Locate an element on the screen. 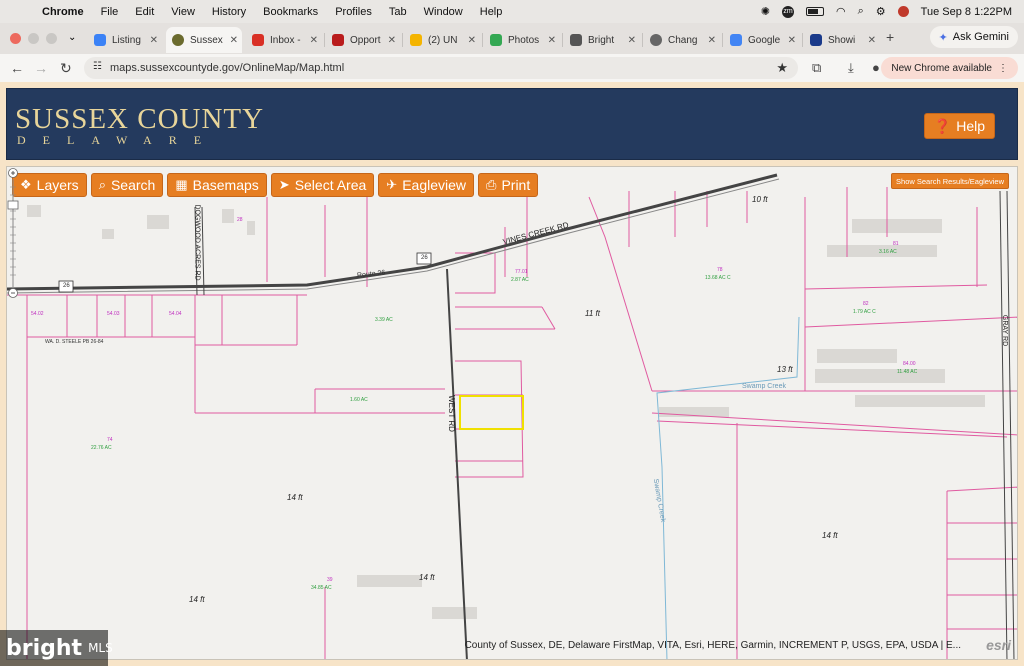 The width and height of the screenshot is (1024, 666). basemaps-button: ▦ Basemaps is located at coordinates (217, 185).